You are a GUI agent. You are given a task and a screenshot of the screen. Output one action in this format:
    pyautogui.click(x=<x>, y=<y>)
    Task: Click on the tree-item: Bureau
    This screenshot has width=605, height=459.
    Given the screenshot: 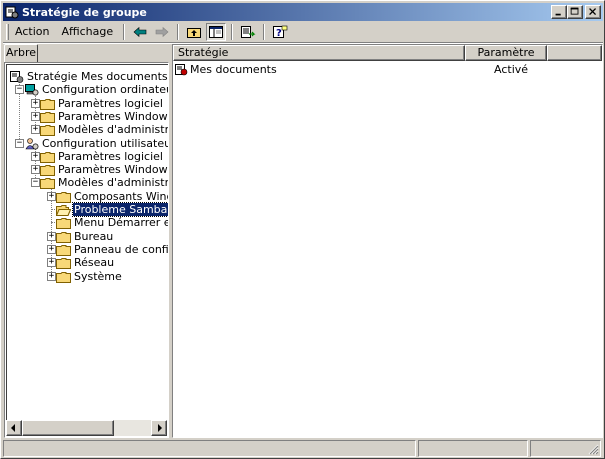 What is the action you would take?
    pyautogui.click(x=84, y=236)
    